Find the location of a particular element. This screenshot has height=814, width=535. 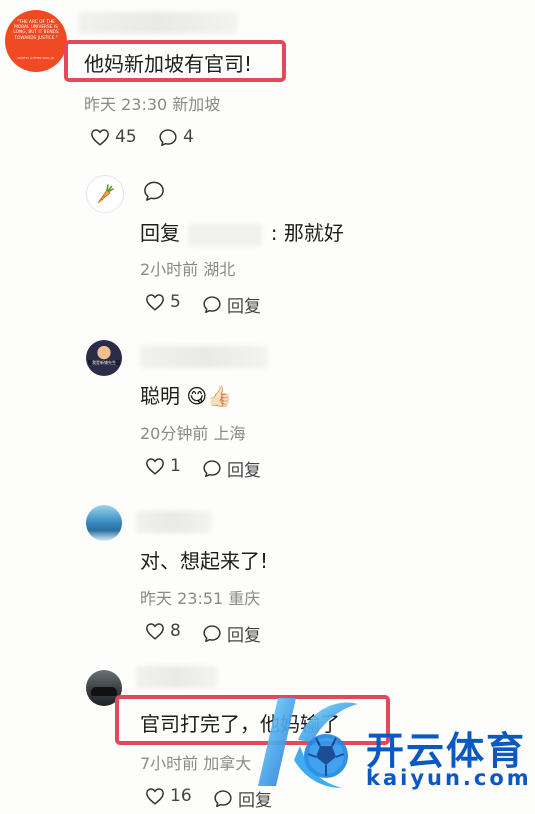

reply-text: 回复 : 那就好 is located at coordinates (242, 231).